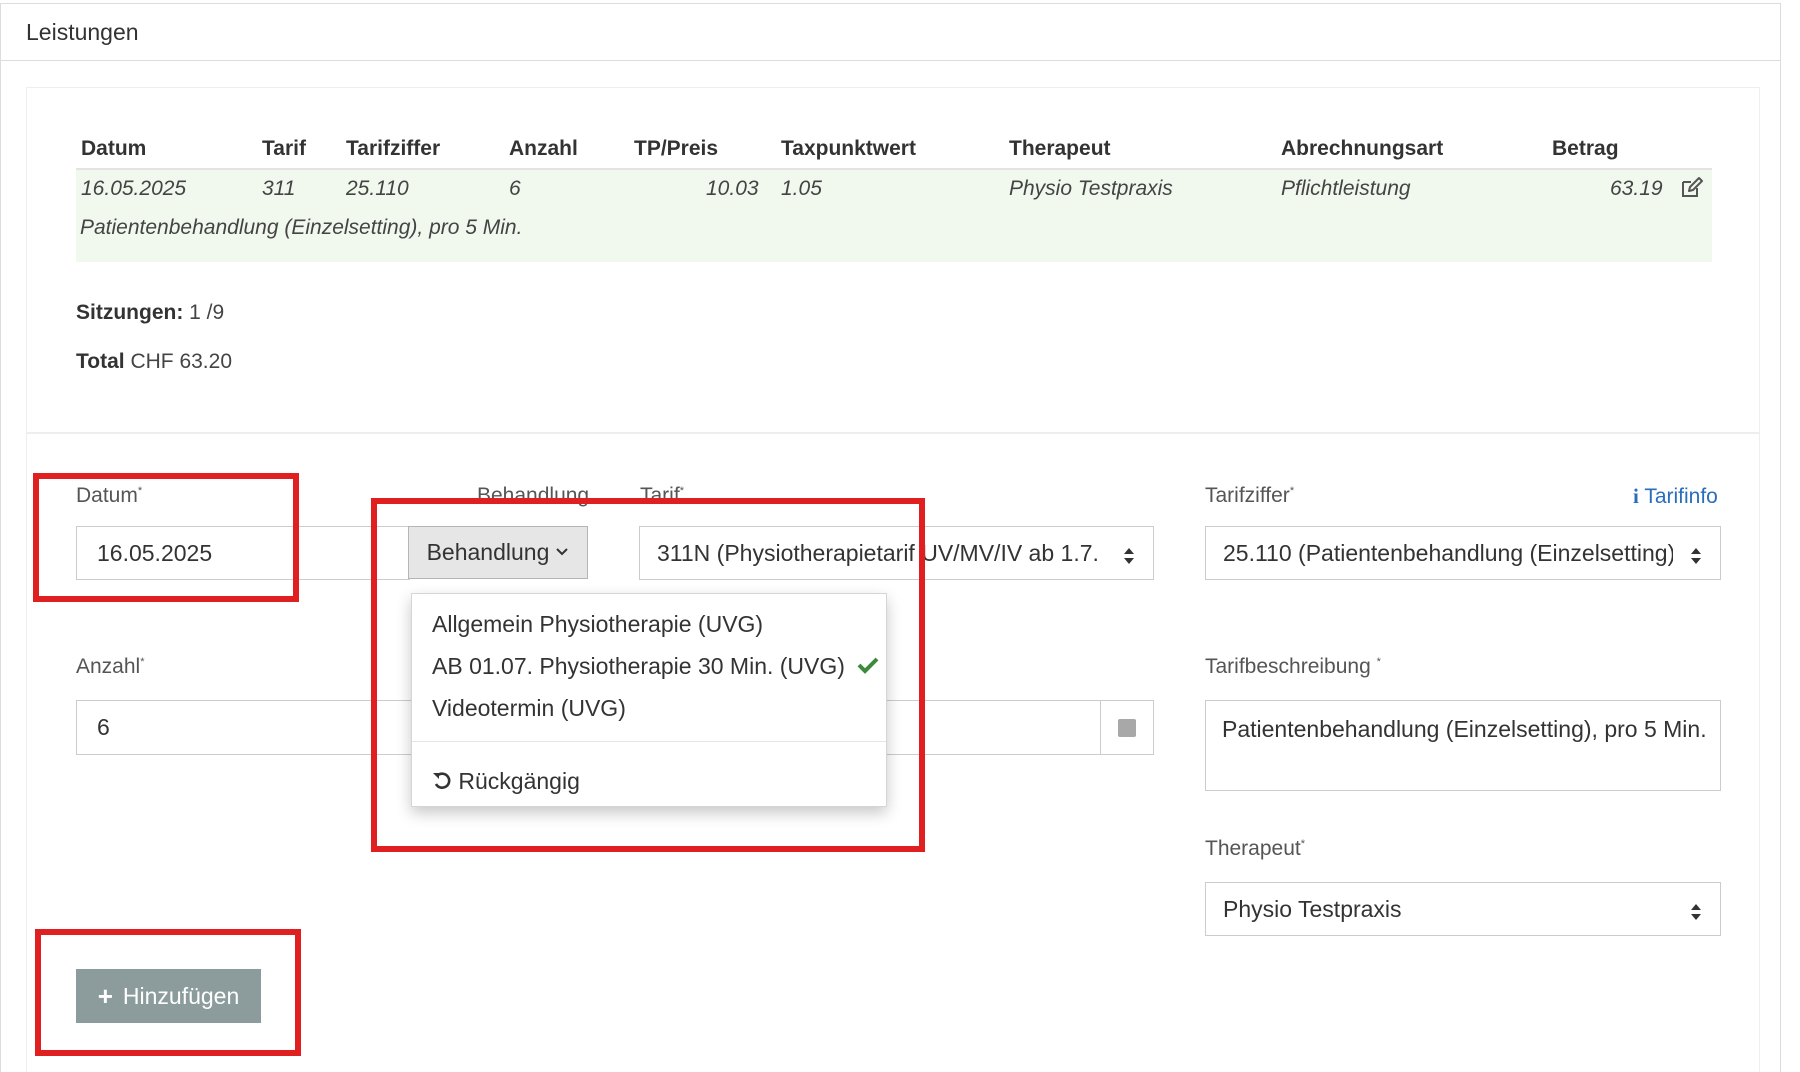  I want to click on column-header-therapeut: Therapeut, so click(1060, 148).